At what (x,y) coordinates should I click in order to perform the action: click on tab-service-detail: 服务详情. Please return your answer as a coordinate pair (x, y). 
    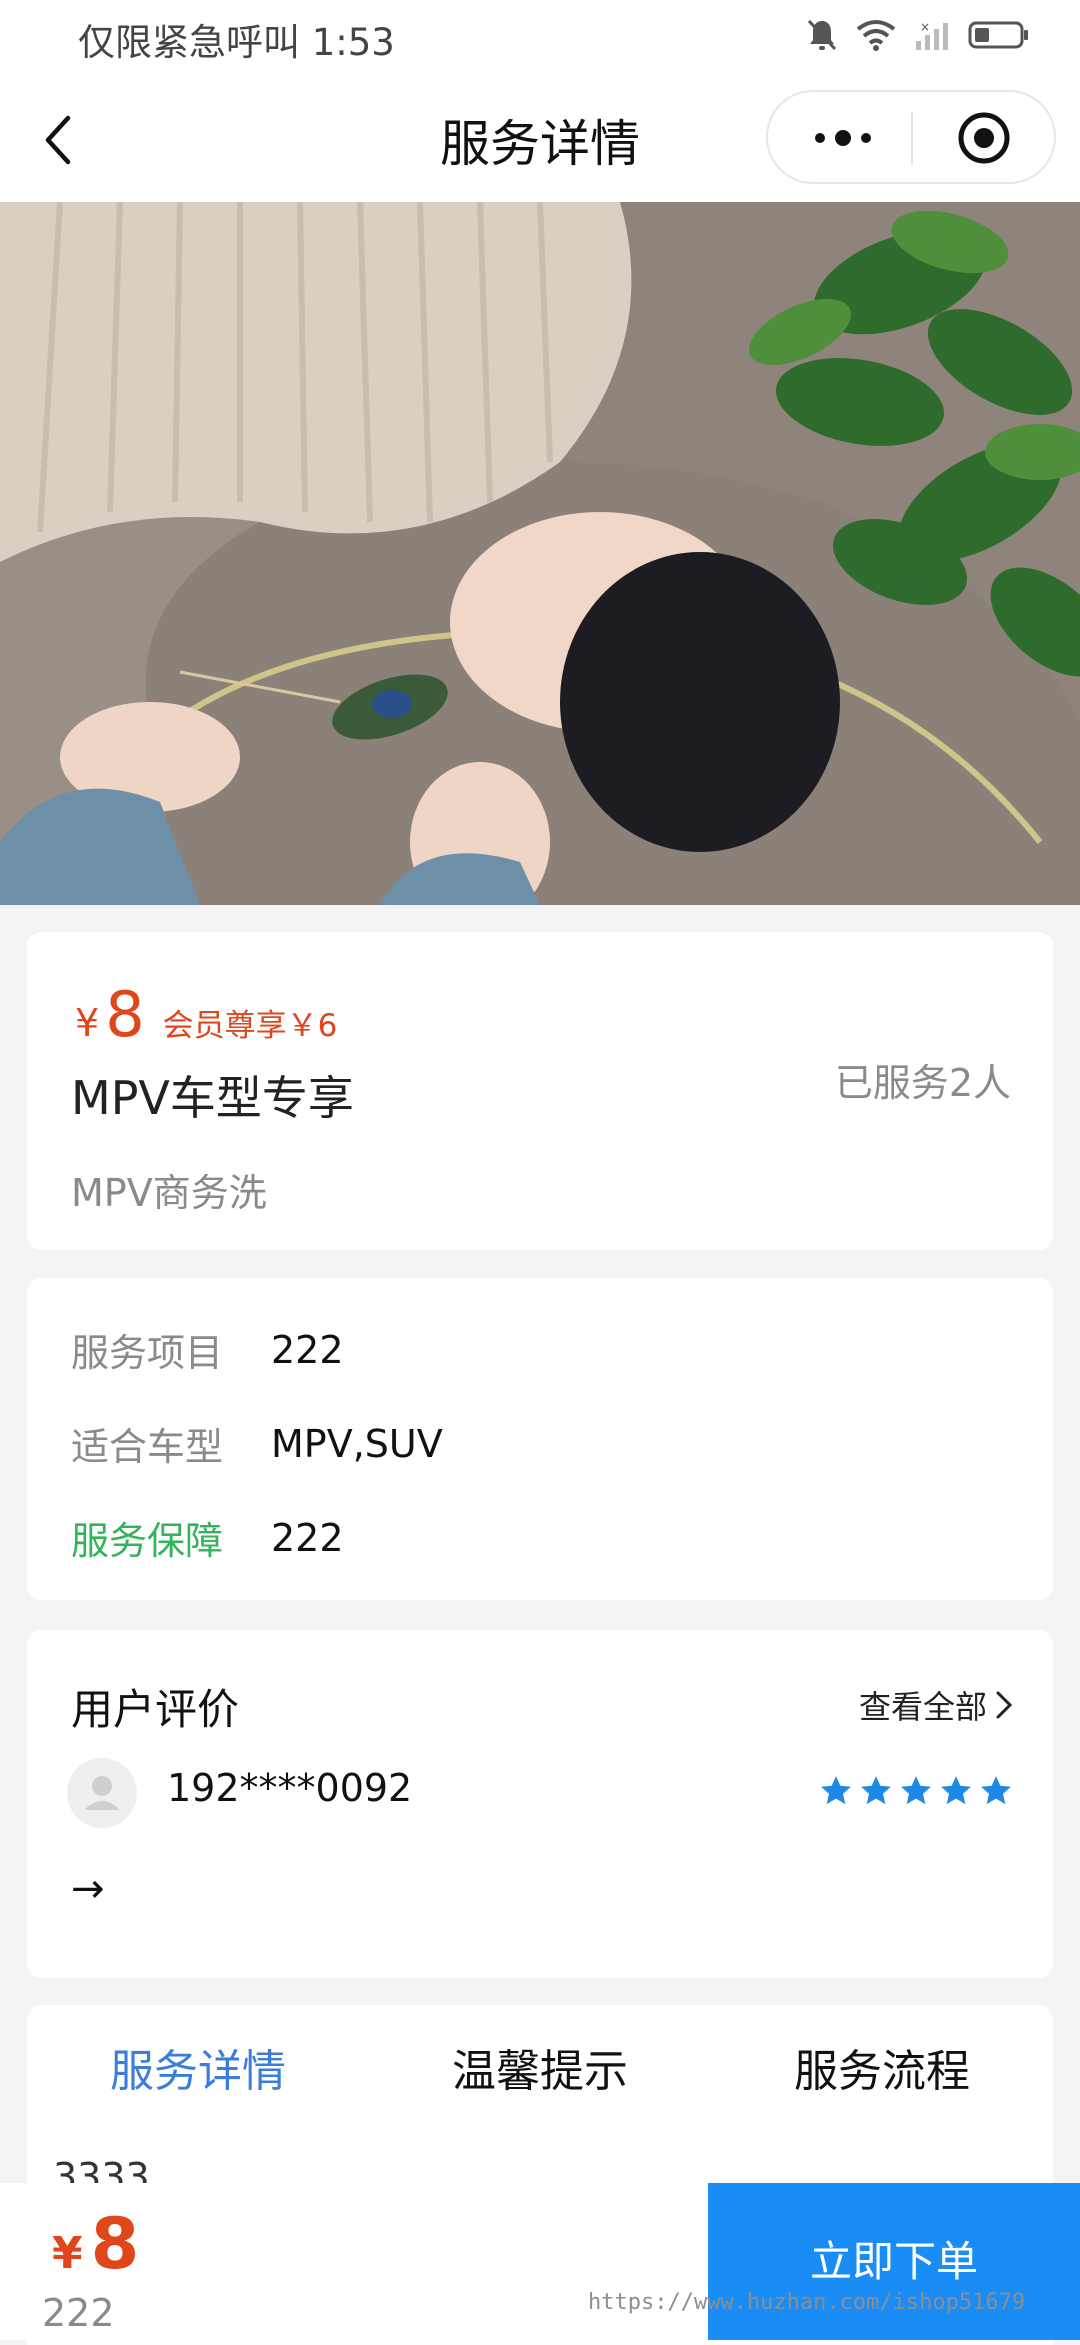
    Looking at the image, I should click on (198, 2067).